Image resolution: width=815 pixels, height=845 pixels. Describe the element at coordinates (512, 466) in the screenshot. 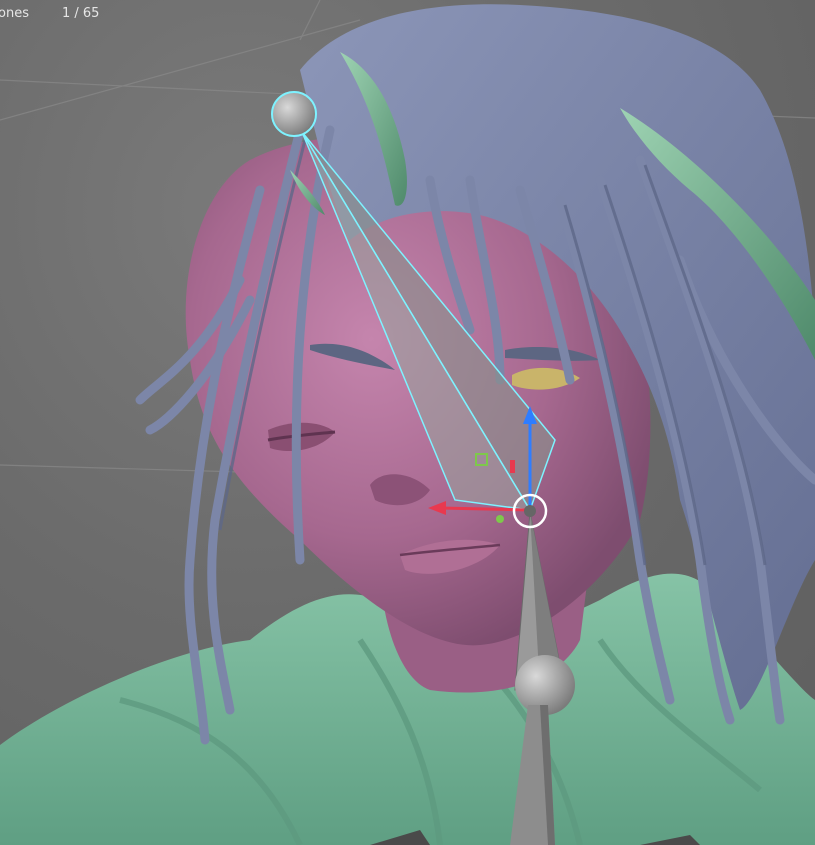

I see `gizmo-x-handle` at that location.